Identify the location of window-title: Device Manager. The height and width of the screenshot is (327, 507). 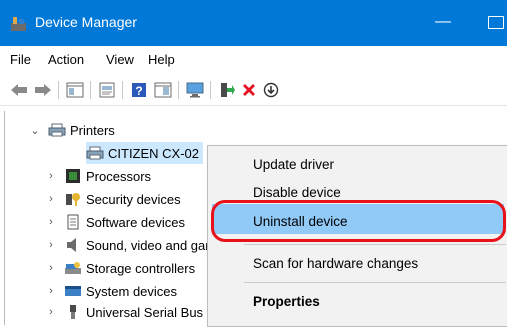
(86, 22).